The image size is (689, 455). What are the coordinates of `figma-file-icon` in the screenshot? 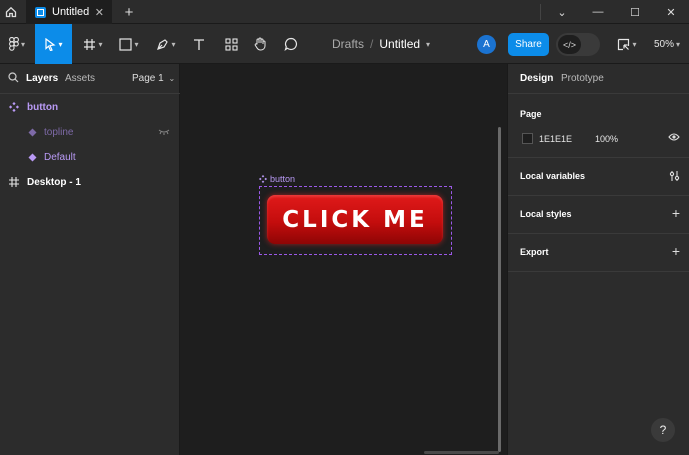 It's located at (40, 12).